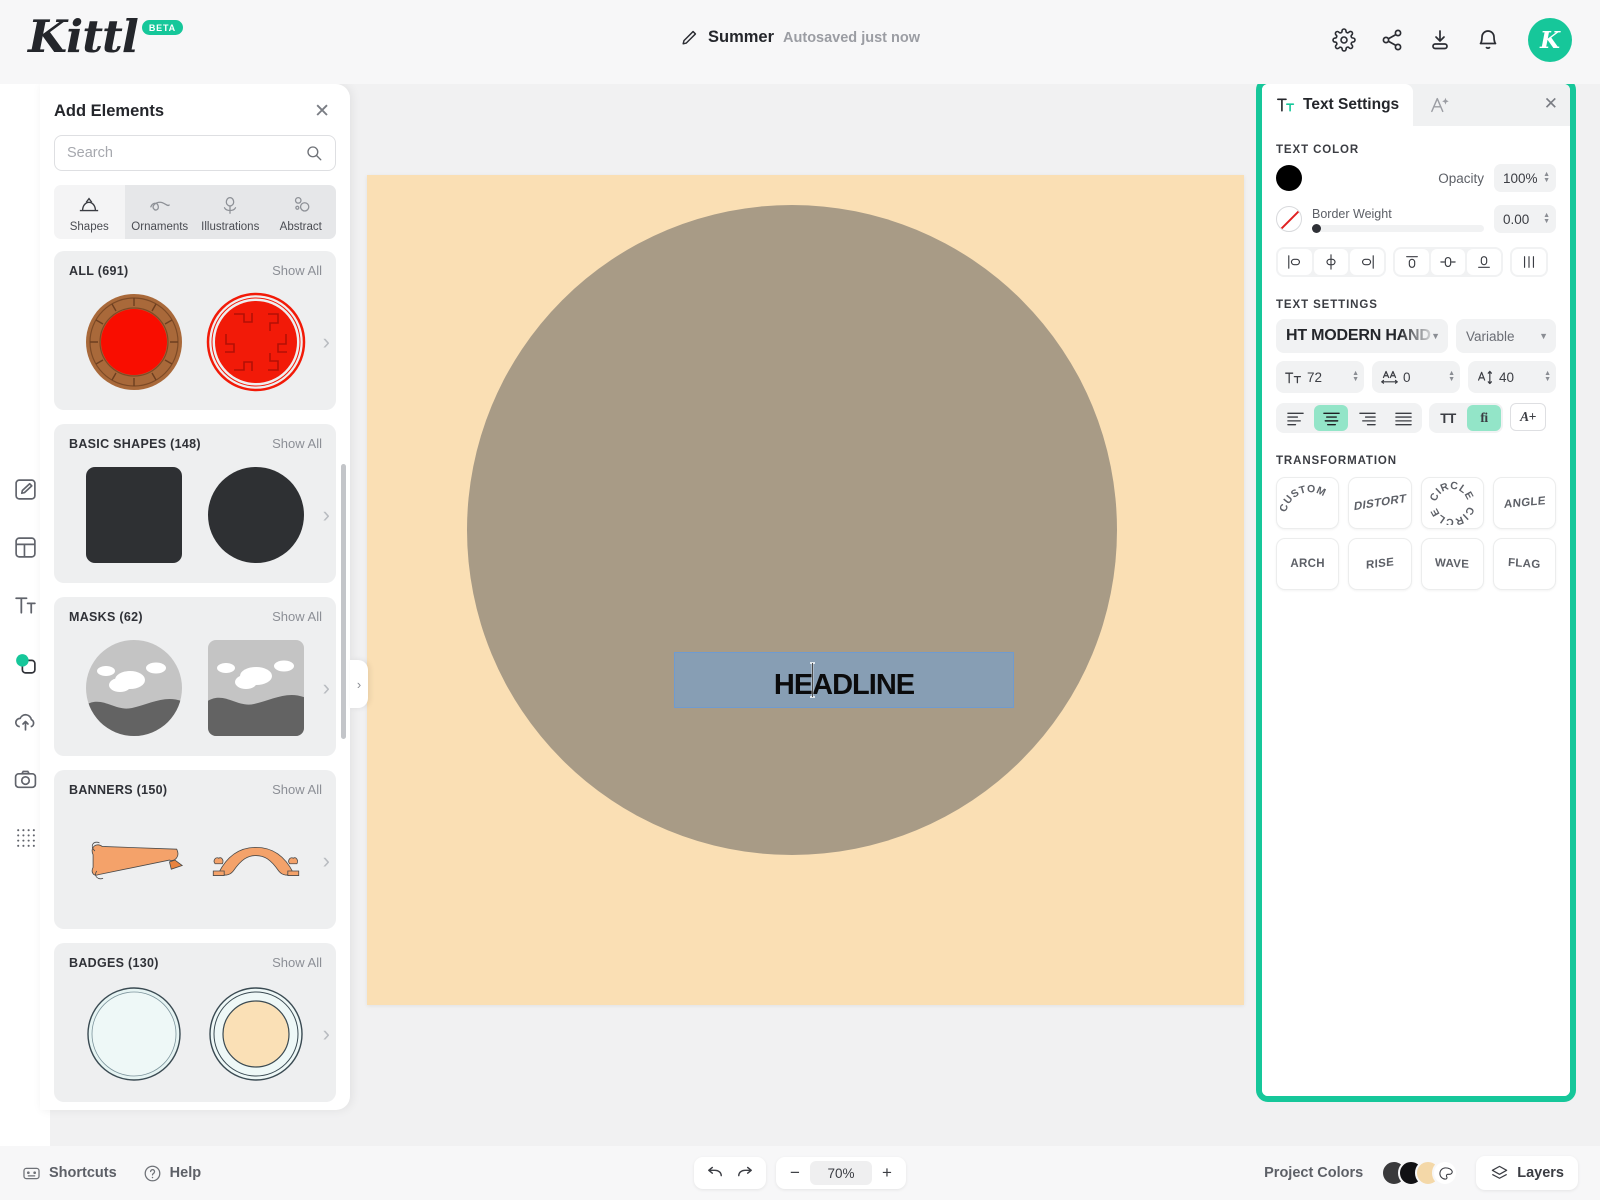 The height and width of the screenshot is (1200, 1600). What do you see at coordinates (1546, 177) in the screenshot?
I see `opacity-stepper: ▲ ▼` at bounding box center [1546, 177].